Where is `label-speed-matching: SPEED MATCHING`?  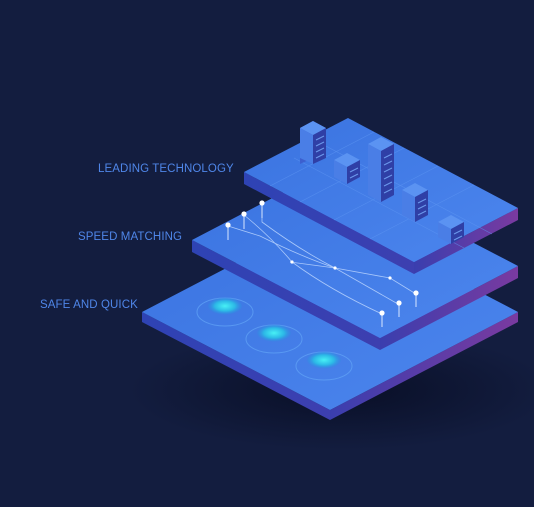
label-speed-matching: SPEED MATCHING is located at coordinates (130, 237).